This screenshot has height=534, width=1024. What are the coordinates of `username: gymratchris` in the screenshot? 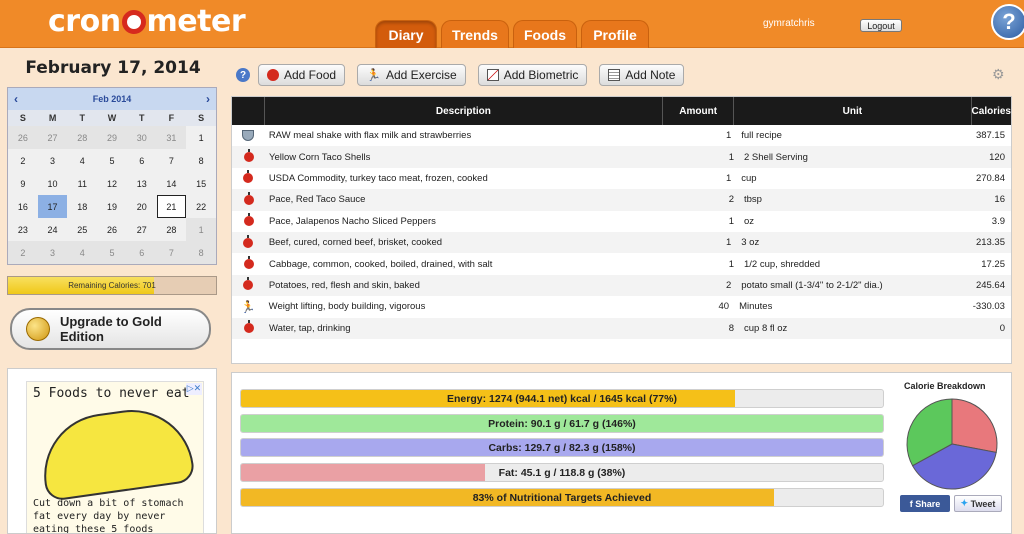 It's located at (789, 23).